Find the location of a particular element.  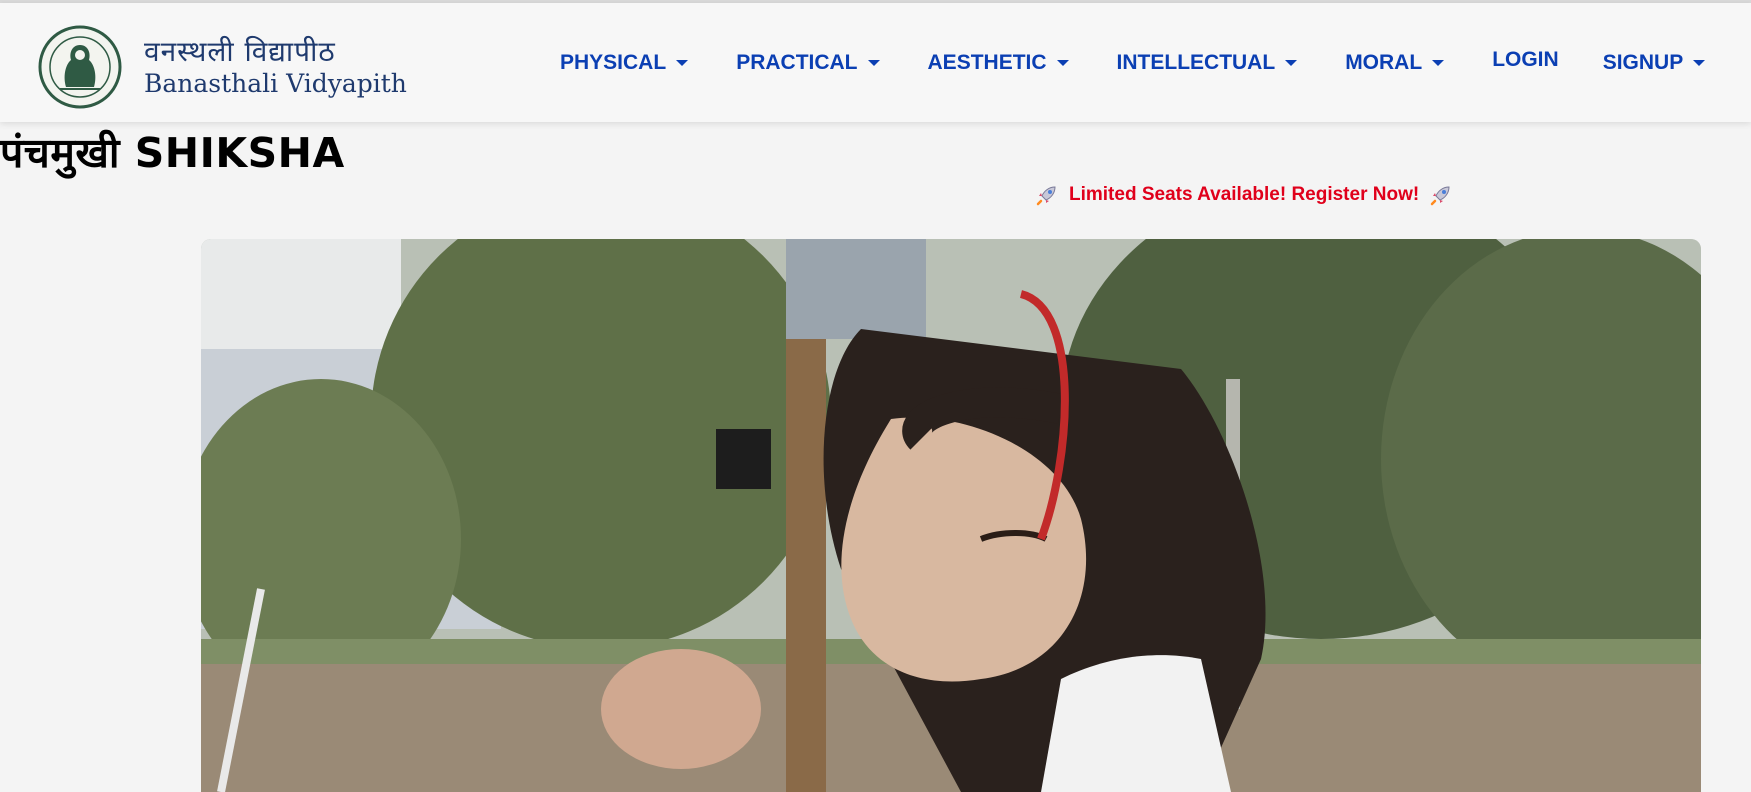

nav-signup: SIGNUP is located at coordinates (1654, 63).